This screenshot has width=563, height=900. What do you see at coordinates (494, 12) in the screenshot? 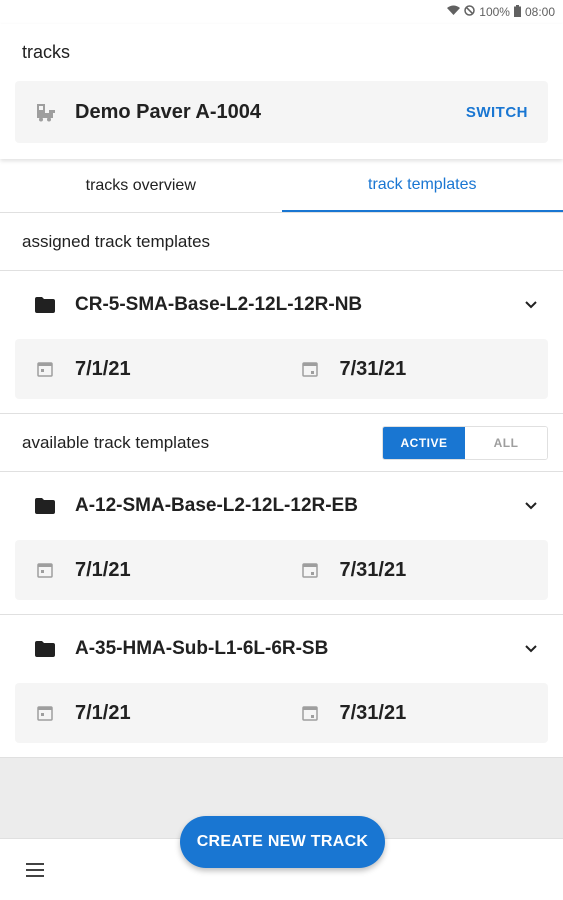
I see `battery-percent: 100%` at bounding box center [494, 12].